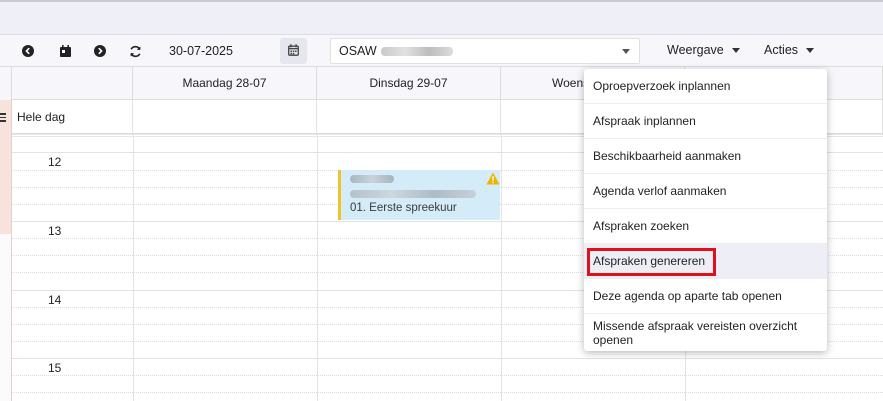 The width and height of the screenshot is (883, 401). I want to click on next-icon, so click(100, 51).